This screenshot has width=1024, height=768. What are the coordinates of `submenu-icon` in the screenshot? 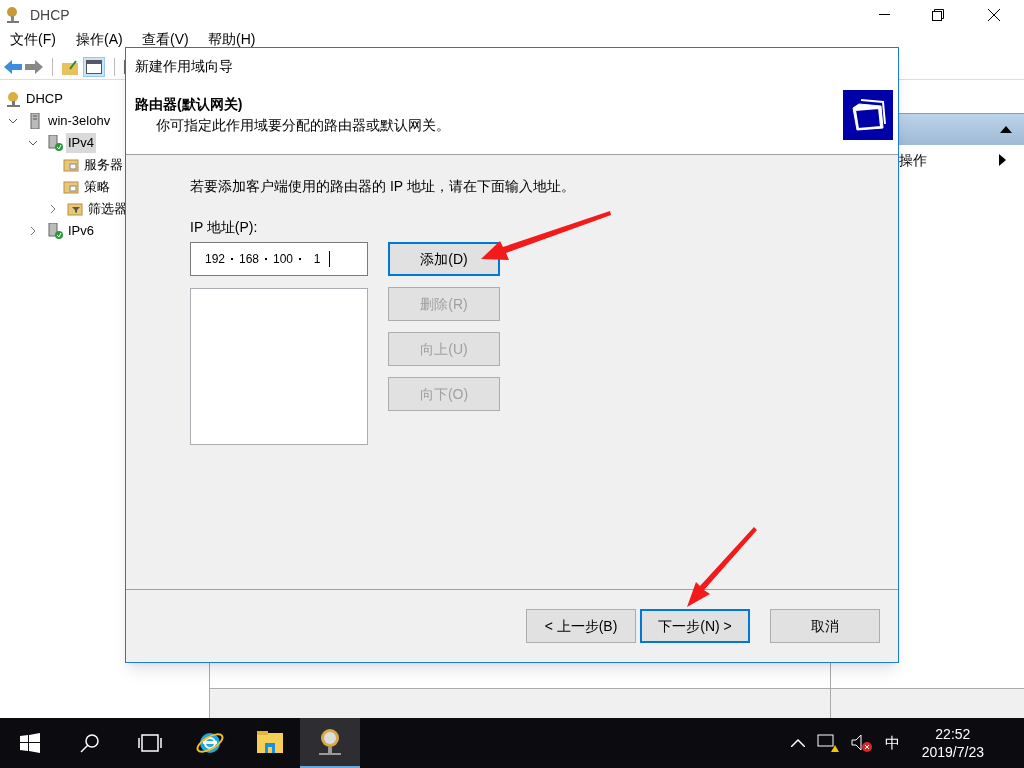 It's located at (1002, 160).